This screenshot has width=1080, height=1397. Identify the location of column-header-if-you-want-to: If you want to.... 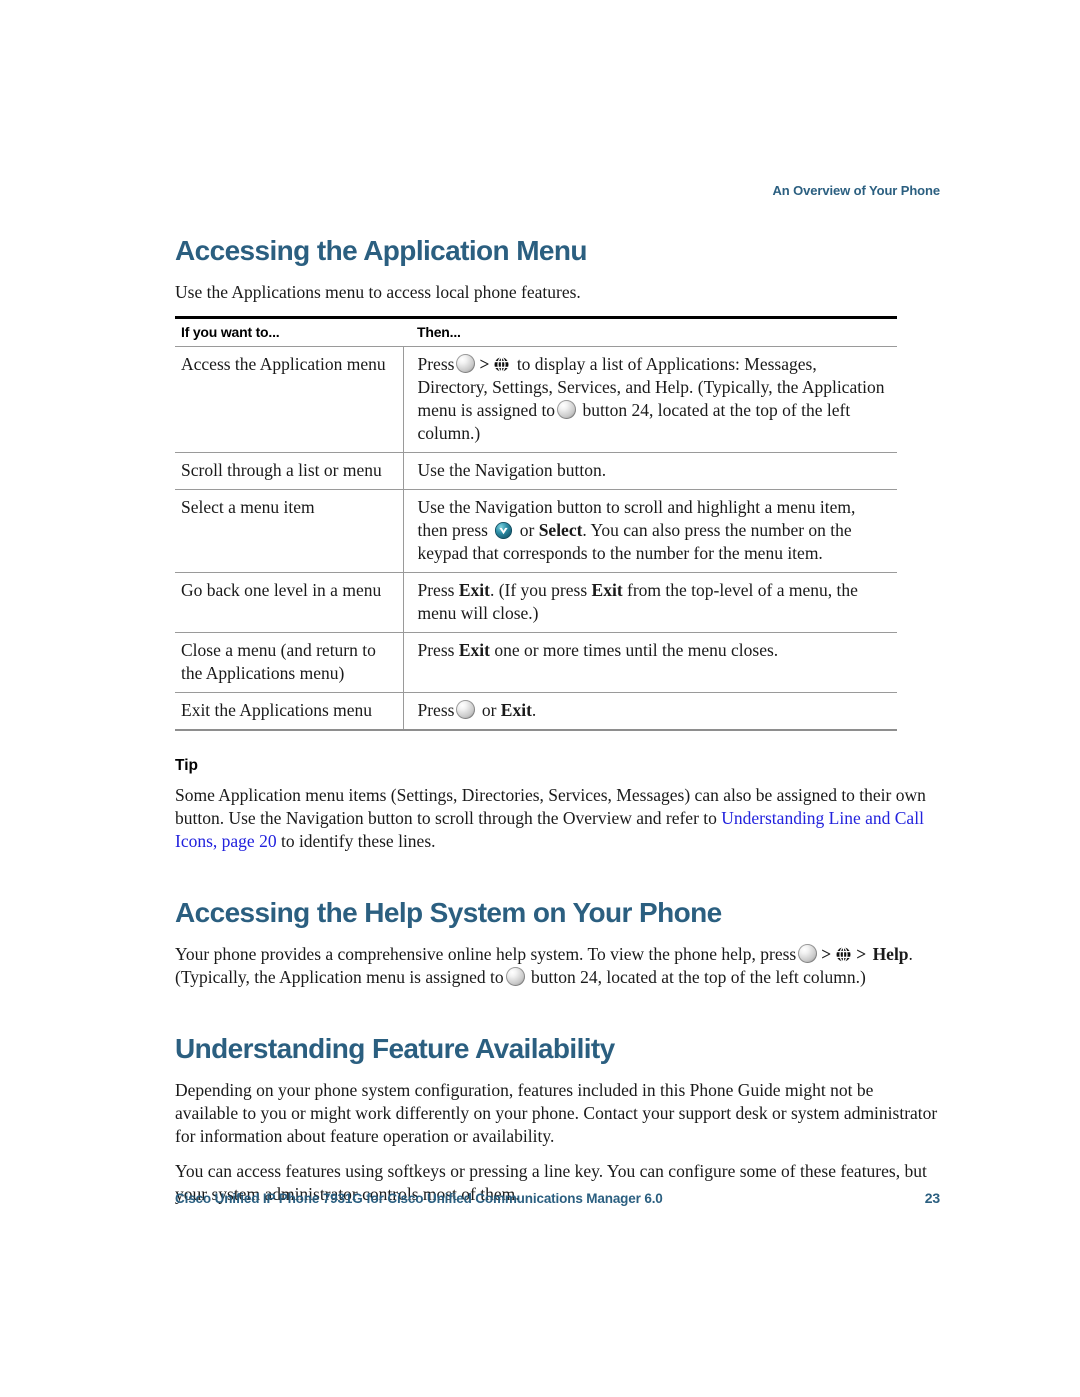
(289, 331).